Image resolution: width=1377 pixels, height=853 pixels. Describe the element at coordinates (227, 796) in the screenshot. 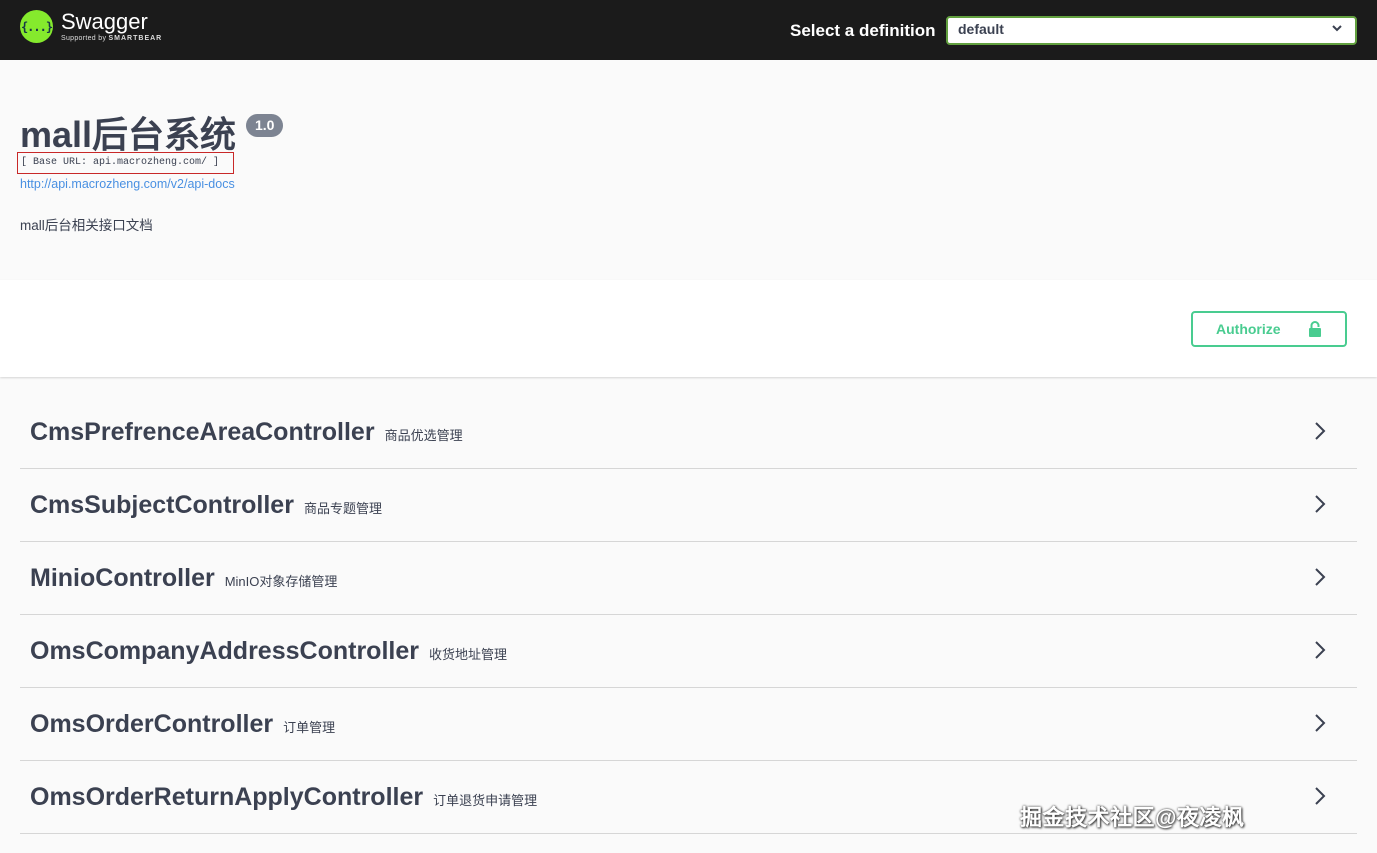

I see `controller-name: OmsOrderReturnApplyController` at that location.